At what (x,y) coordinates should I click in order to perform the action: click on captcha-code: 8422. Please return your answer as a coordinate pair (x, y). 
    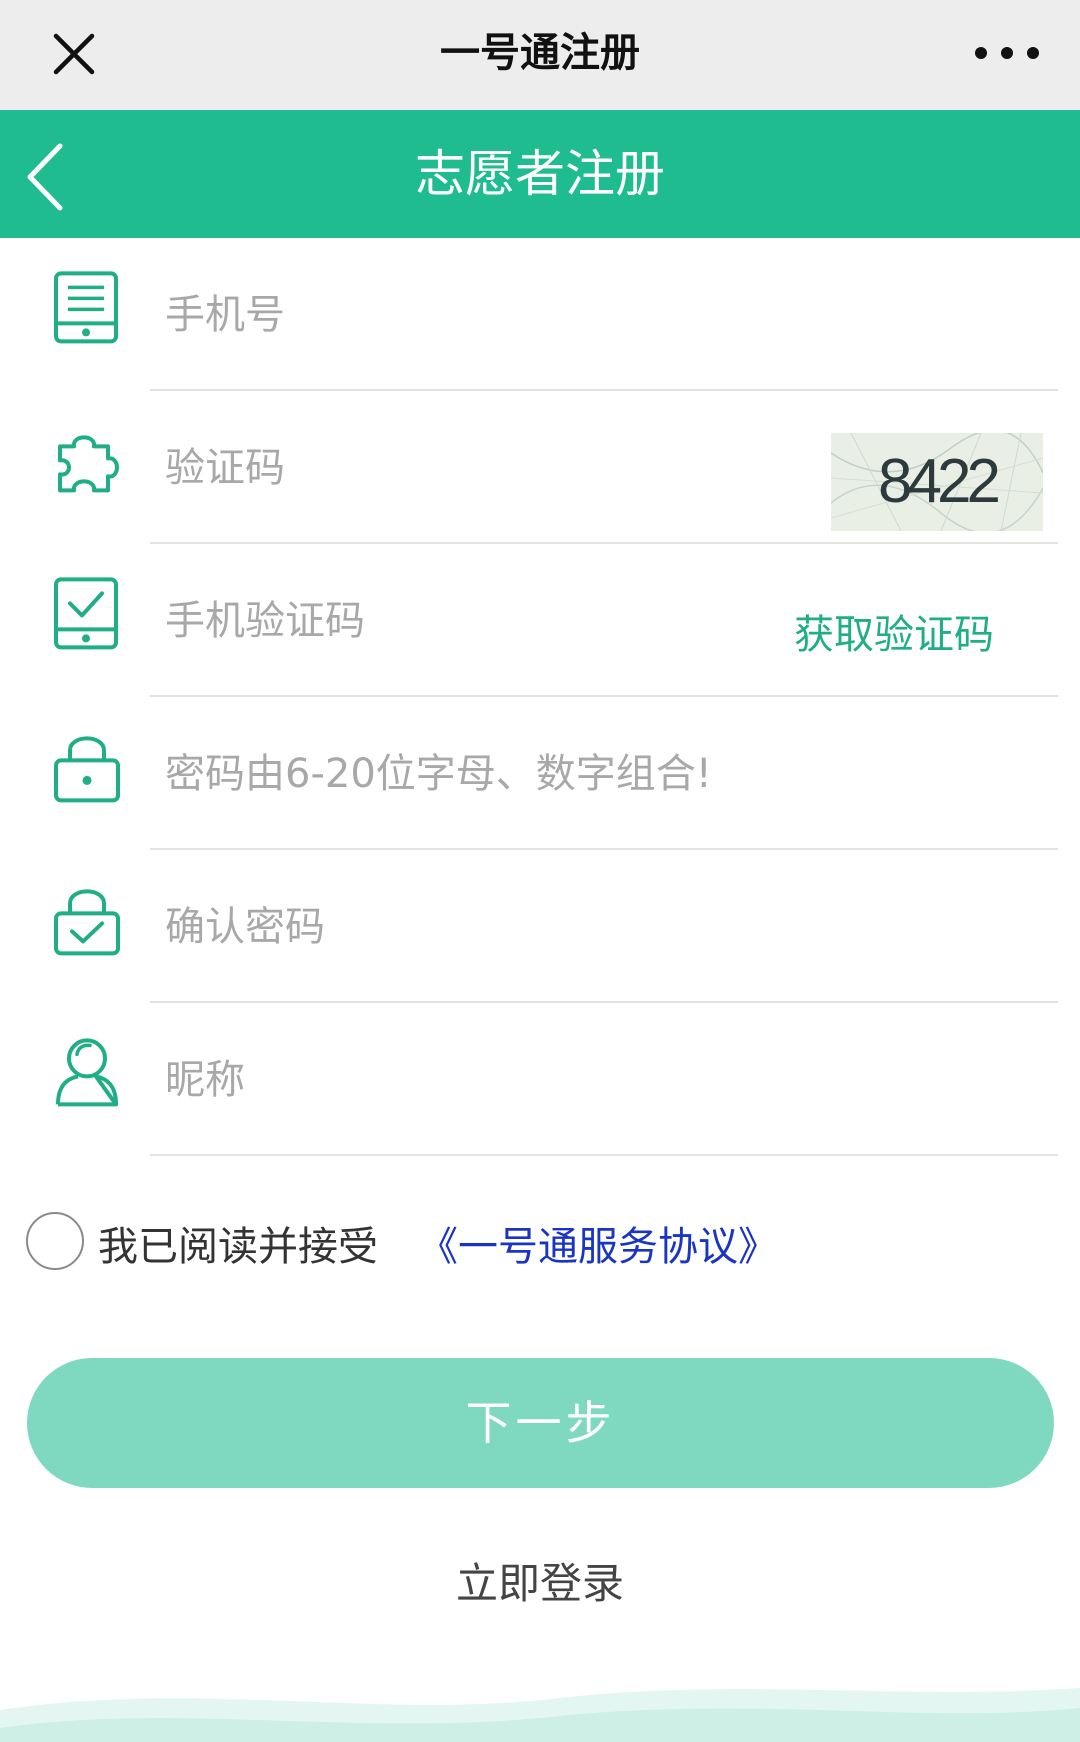
    Looking at the image, I should click on (939, 481).